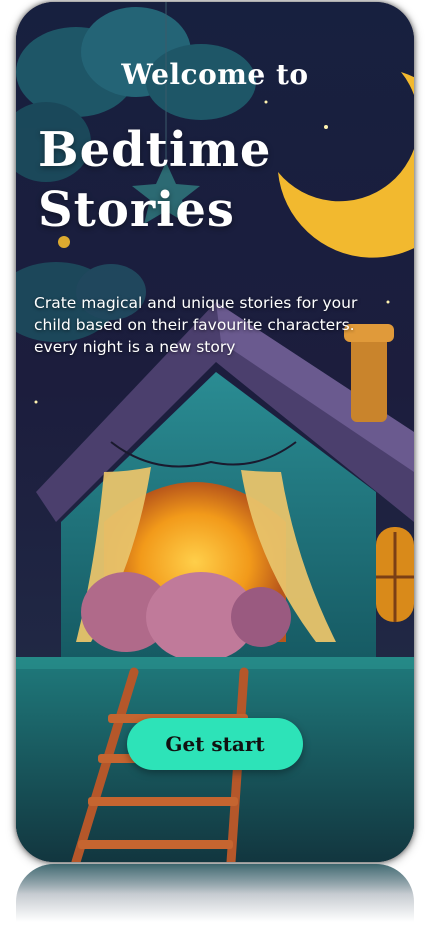  I want to click on welcome-heading: Welcome to, so click(215, 74).